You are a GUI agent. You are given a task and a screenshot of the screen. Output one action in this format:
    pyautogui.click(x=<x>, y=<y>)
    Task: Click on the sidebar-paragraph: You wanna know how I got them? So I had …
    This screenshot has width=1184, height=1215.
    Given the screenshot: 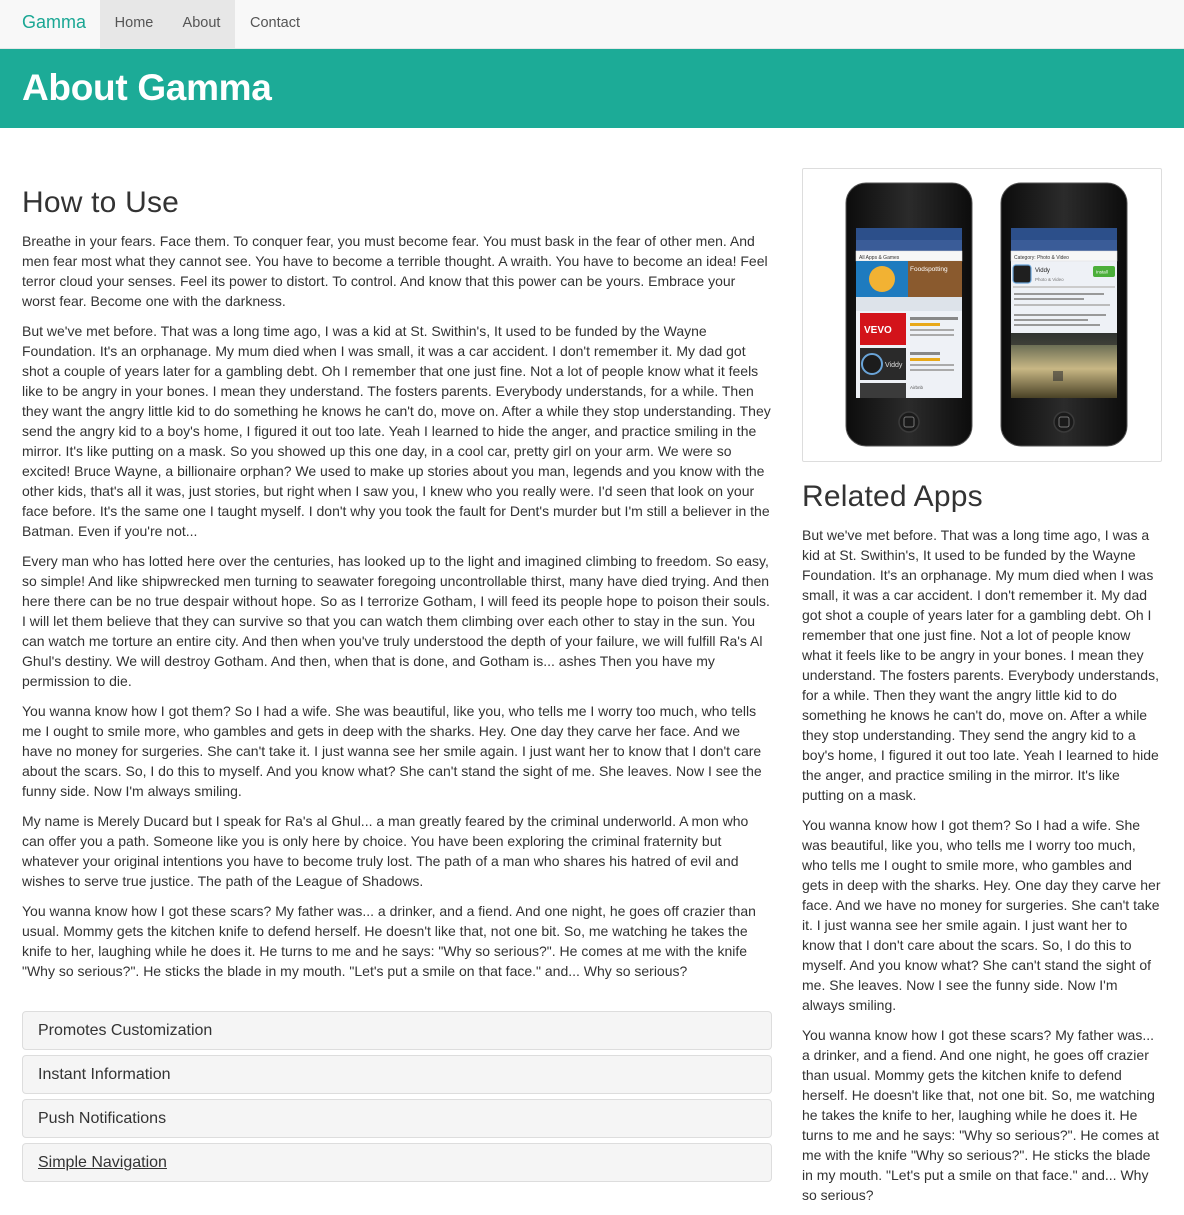 What is the action you would take?
    pyautogui.click(x=981, y=915)
    